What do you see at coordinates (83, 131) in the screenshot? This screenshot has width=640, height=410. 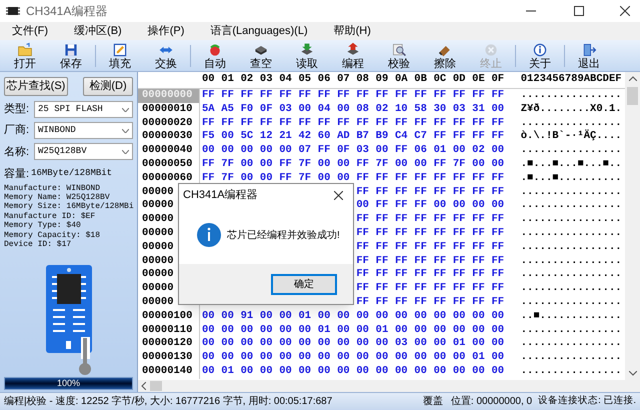 I see `dropdown: WINBOND` at bounding box center [83, 131].